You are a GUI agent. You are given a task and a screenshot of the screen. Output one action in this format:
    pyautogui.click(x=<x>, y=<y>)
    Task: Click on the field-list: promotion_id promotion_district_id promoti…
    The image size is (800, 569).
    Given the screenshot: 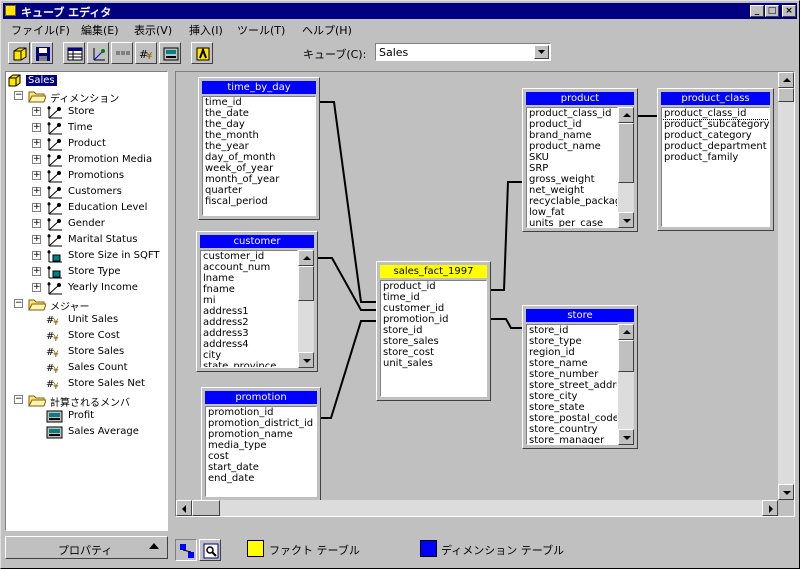 What is the action you would take?
    pyautogui.click(x=261, y=451)
    